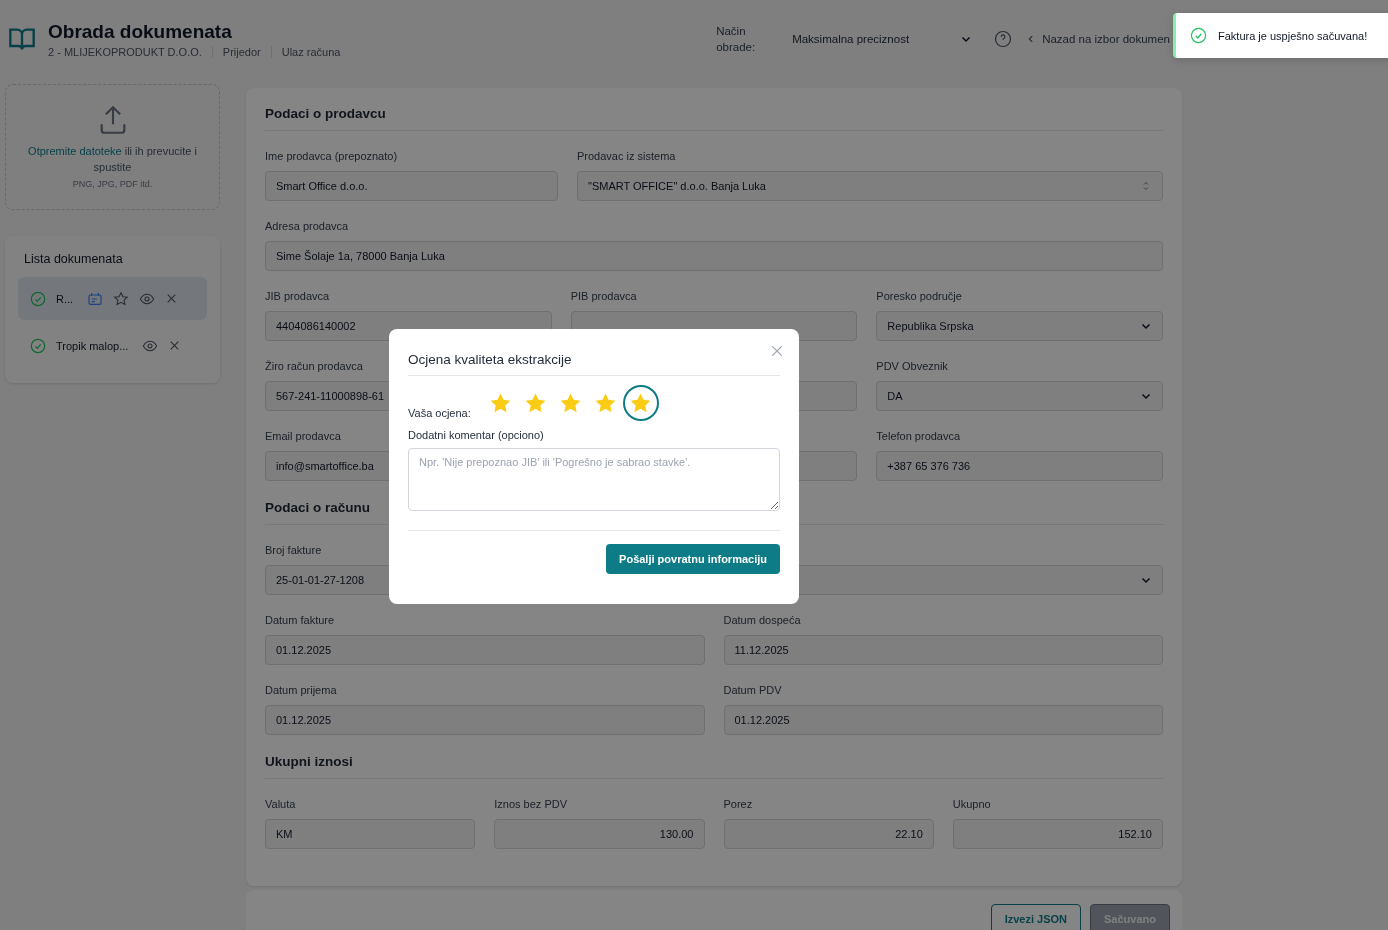 The image size is (1388, 930). What do you see at coordinates (599, 834) in the screenshot?
I see `input-field: 130.00` at bounding box center [599, 834].